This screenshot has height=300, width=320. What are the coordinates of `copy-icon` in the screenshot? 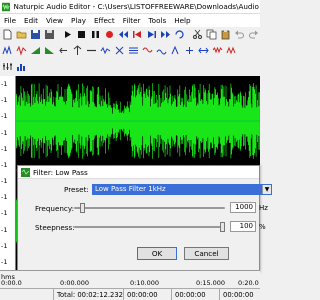 It's located at (211, 34).